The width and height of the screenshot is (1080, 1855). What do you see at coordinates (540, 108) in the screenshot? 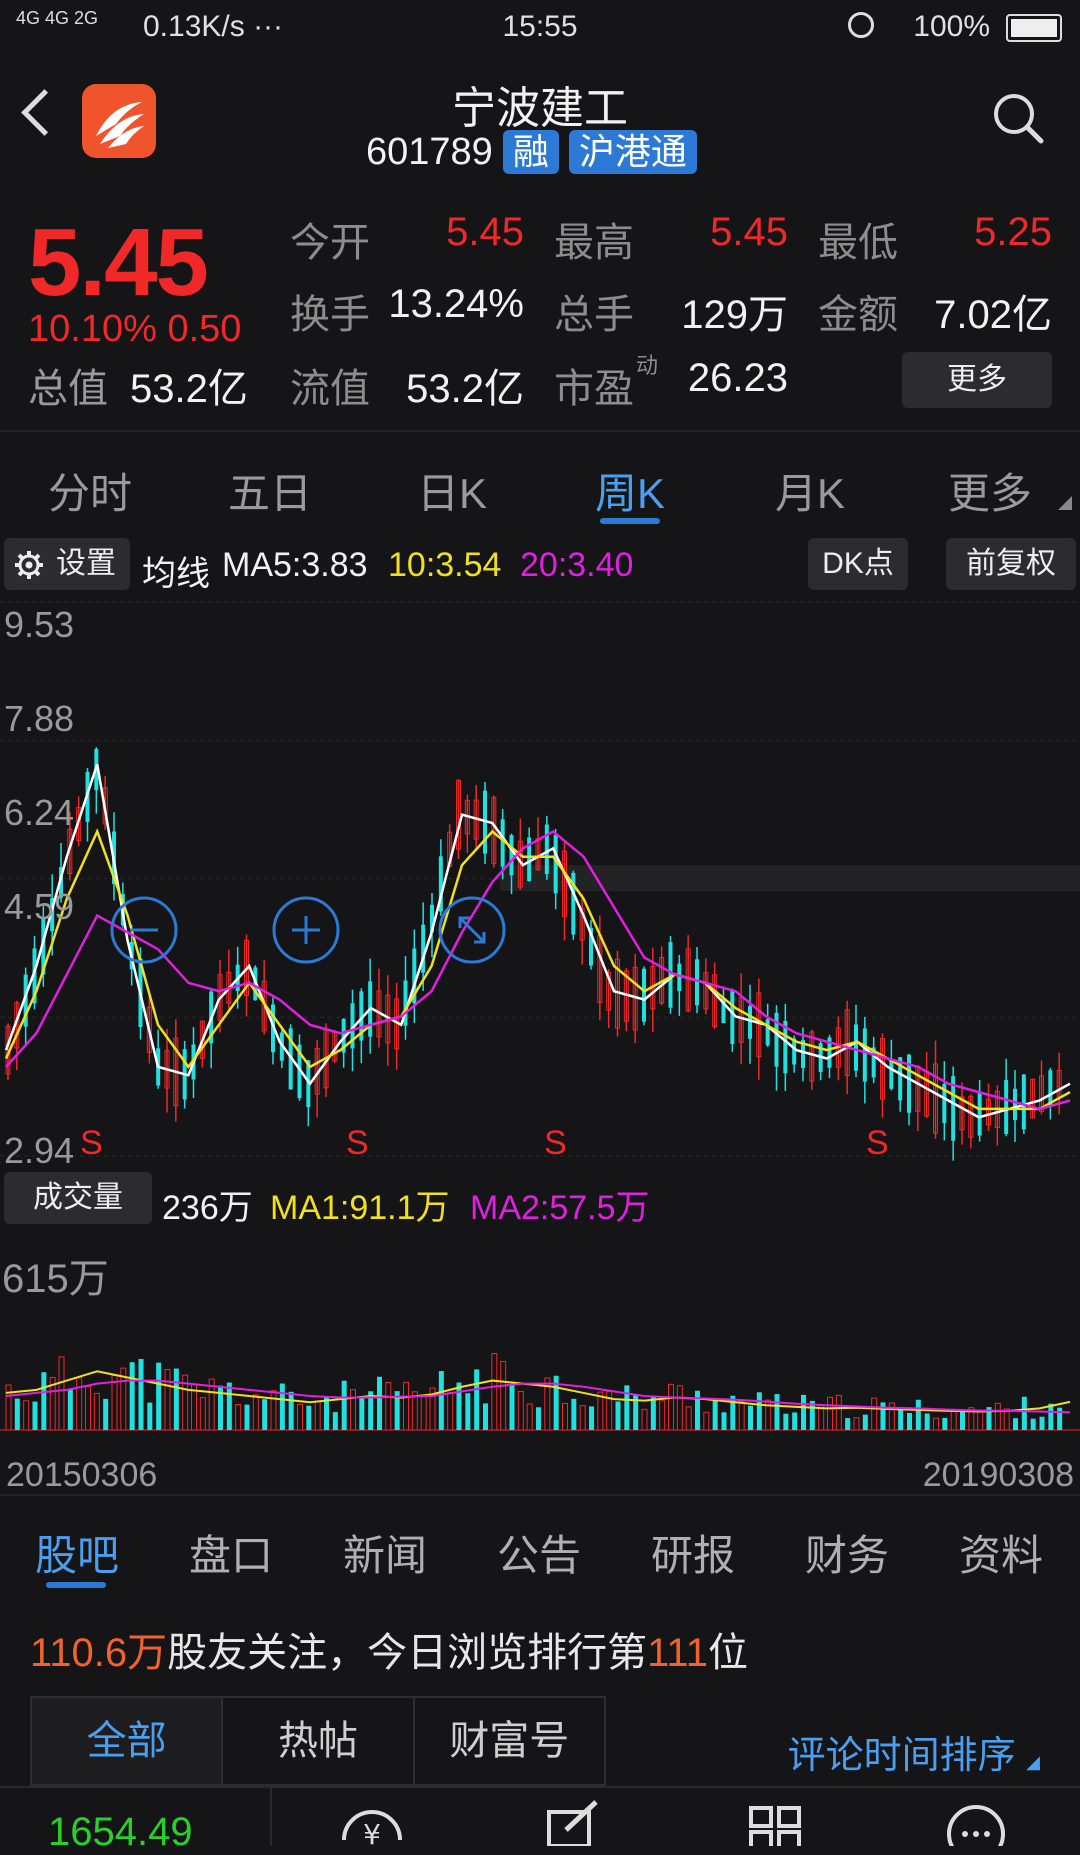
I see `stock-name: 宁波建工` at bounding box center [540, 108].